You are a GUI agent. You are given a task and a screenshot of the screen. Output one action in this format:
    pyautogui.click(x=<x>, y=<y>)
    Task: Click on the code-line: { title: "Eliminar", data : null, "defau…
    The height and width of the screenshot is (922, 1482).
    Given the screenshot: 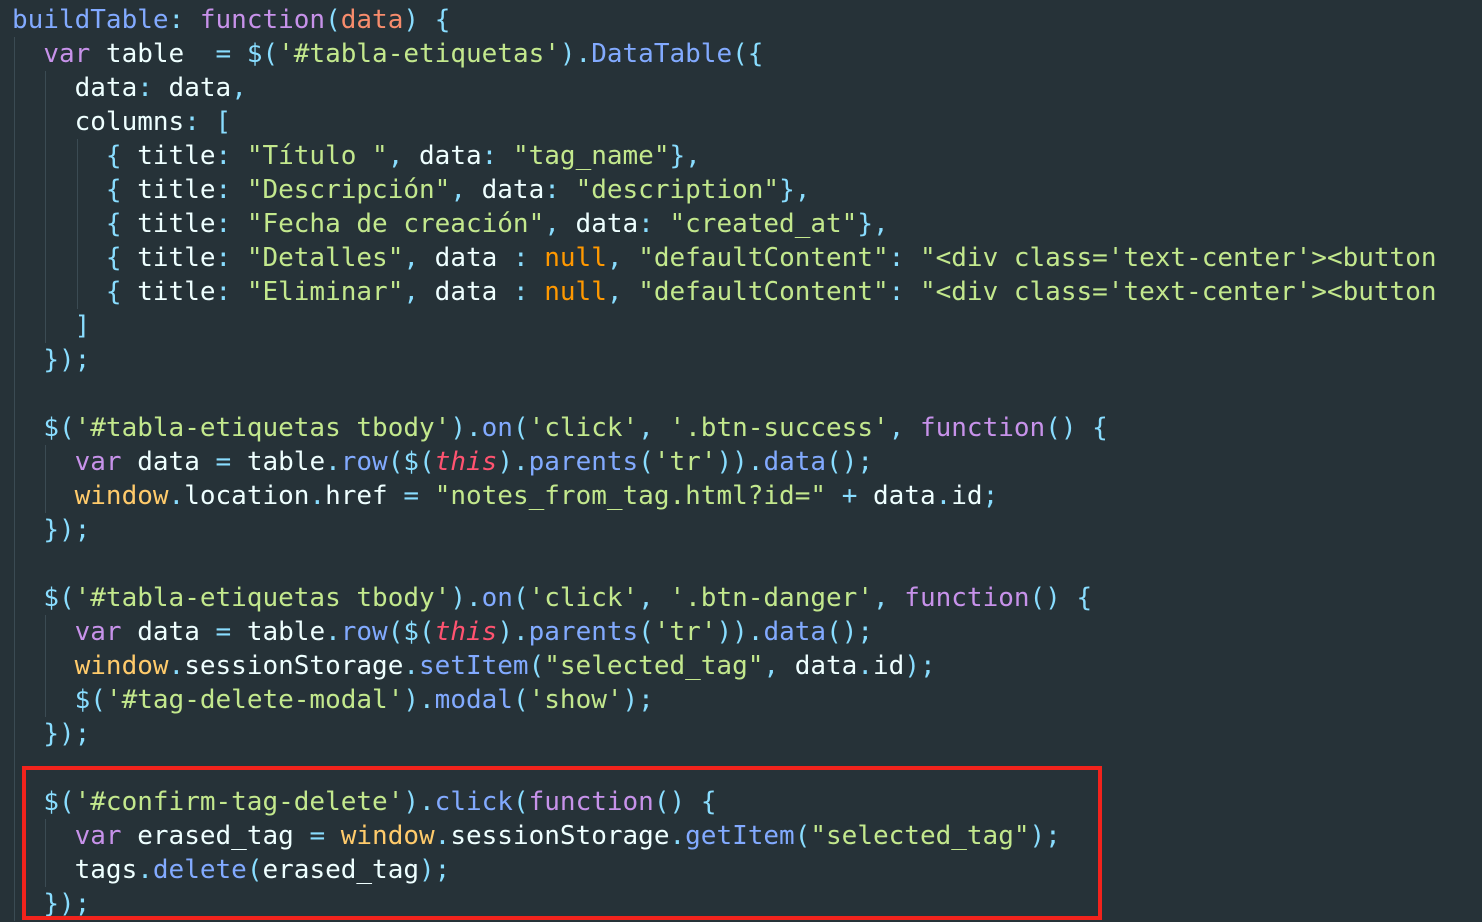 What is the action you would take?
    pyautogui.click(x=724, y=292)
    